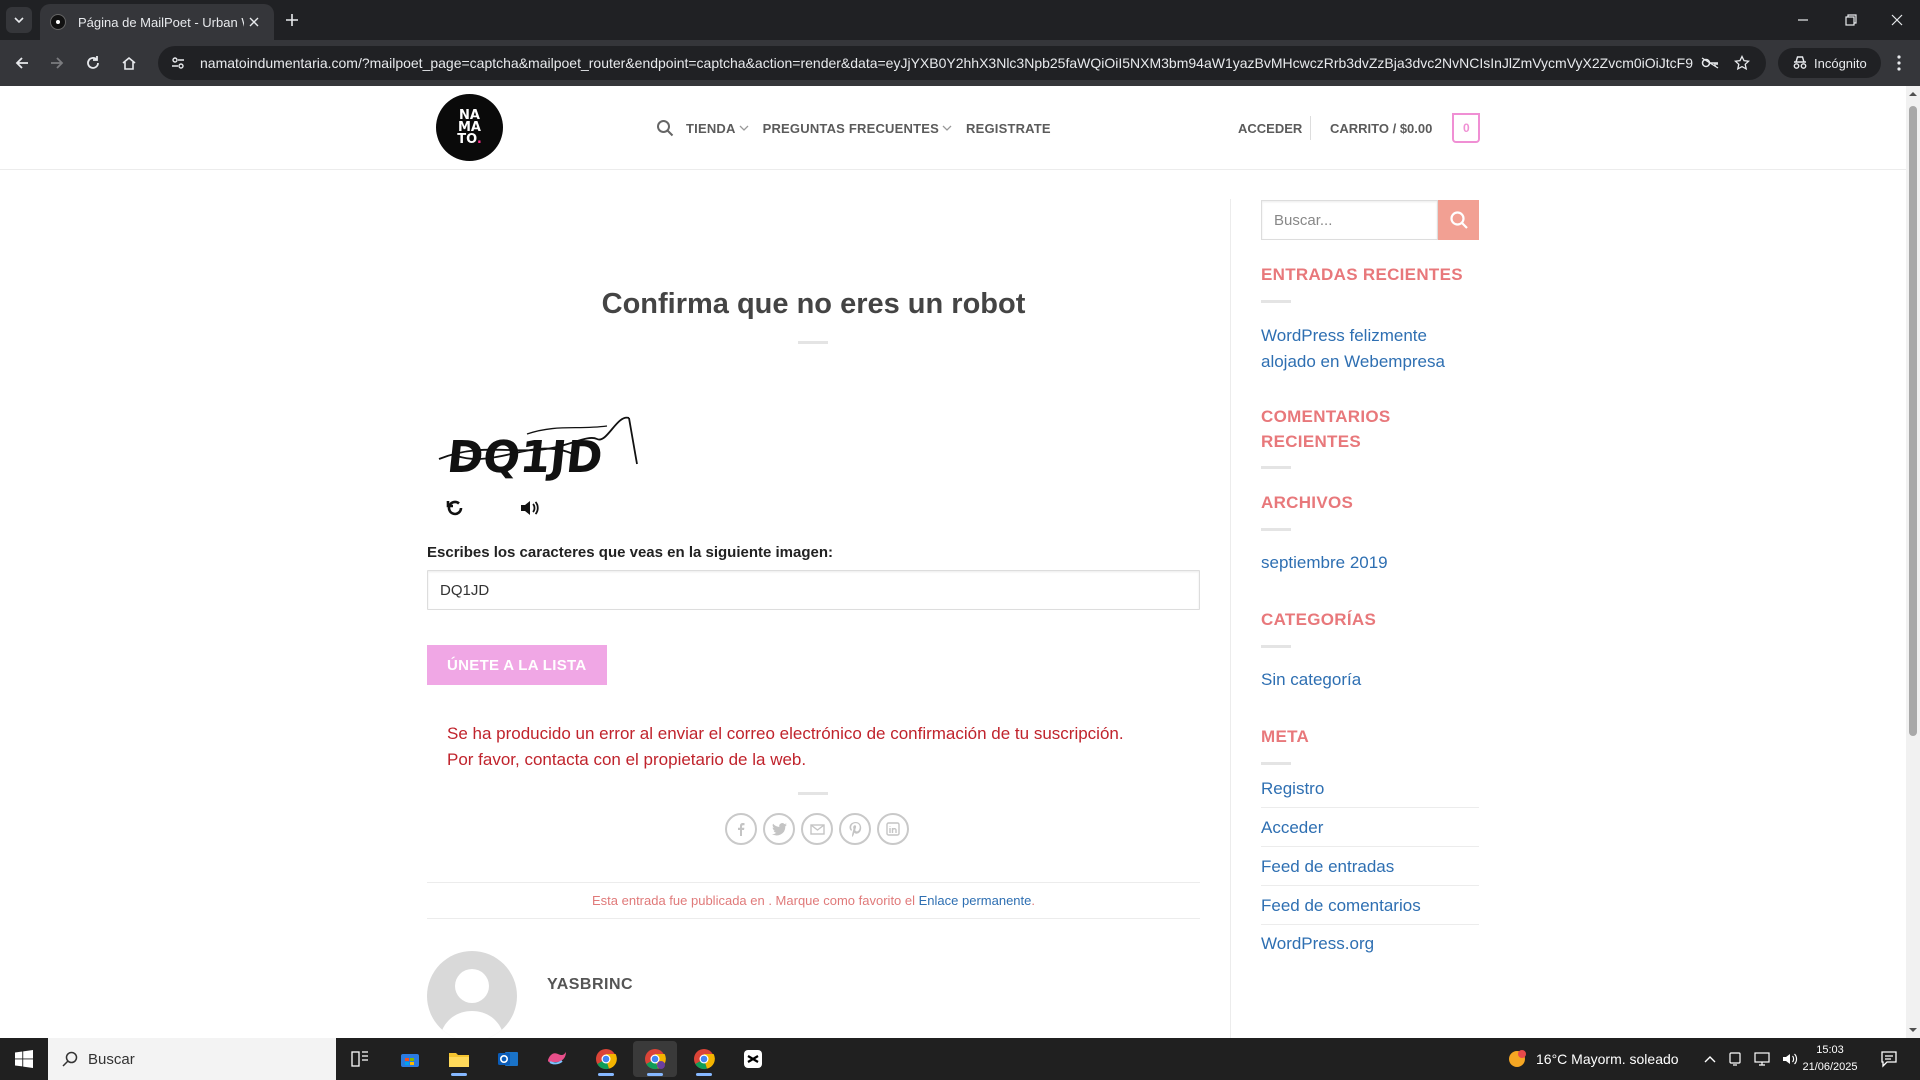 This screenshot has width=1920, height=1080. What do you see at coordinates (1897, 20) in the screenshot?
I see `close-window-button` at bounding box center [1897, 20].